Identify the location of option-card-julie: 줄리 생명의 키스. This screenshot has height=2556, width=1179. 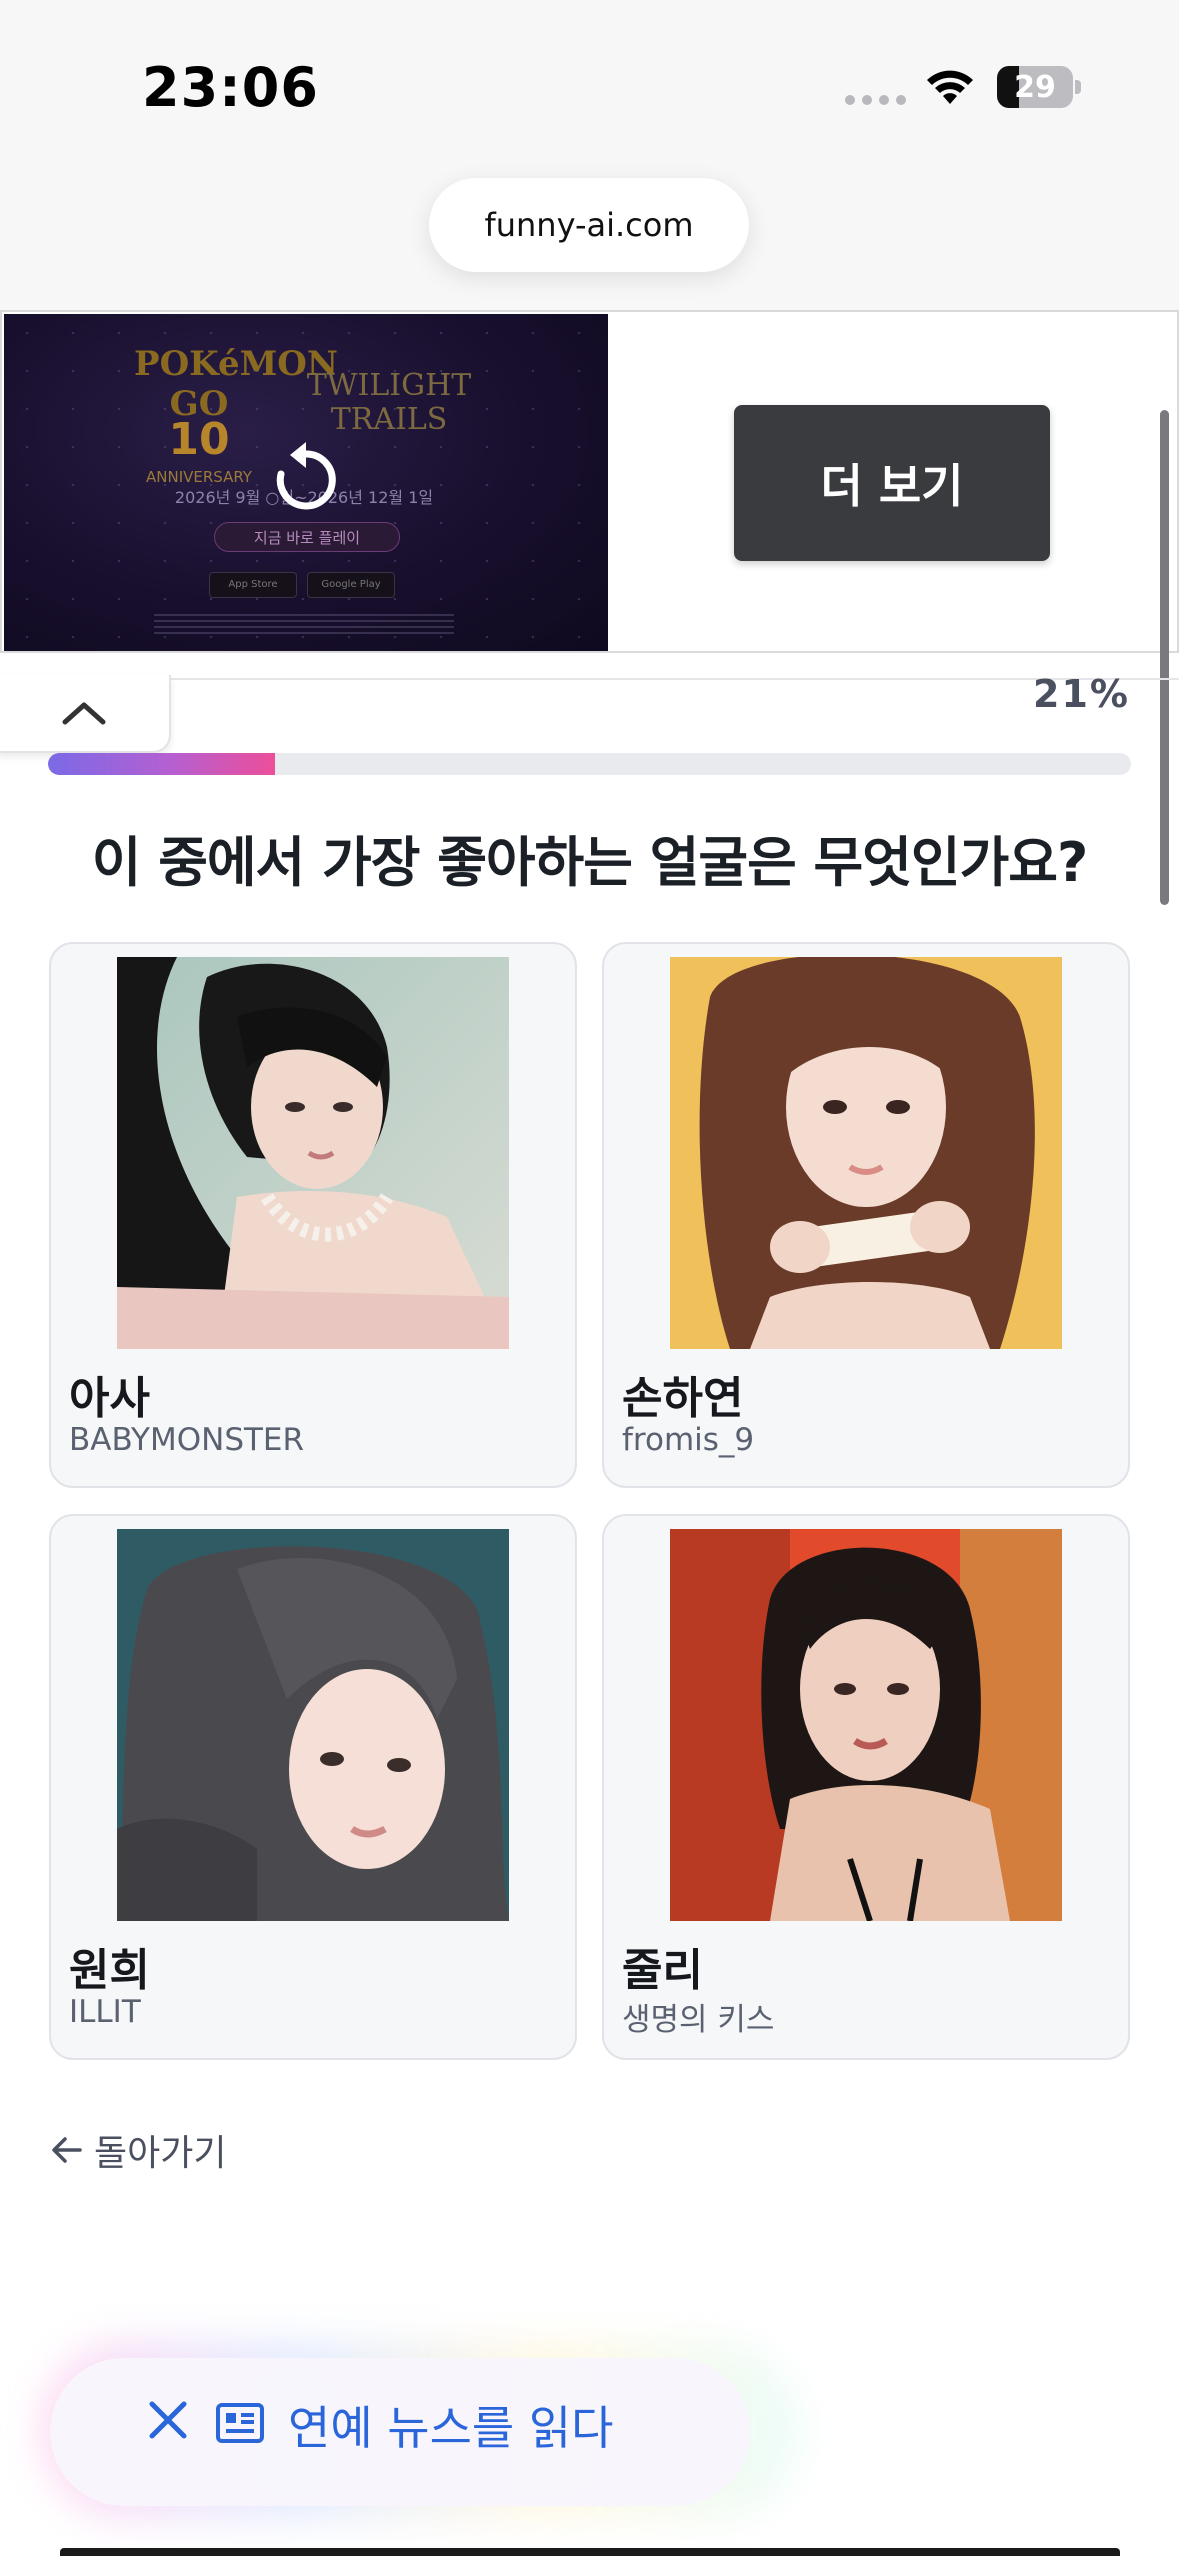
(866, 1787).